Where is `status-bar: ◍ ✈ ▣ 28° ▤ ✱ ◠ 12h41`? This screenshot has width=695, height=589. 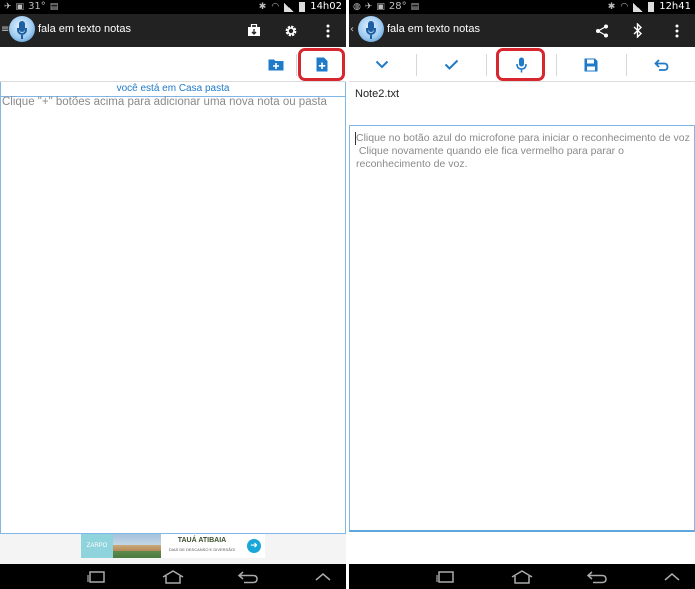
status-bar: ◍ ✈ ▣ 28° ▤ ✱ ◠ 12h41 is located at coordinates (522, 7).